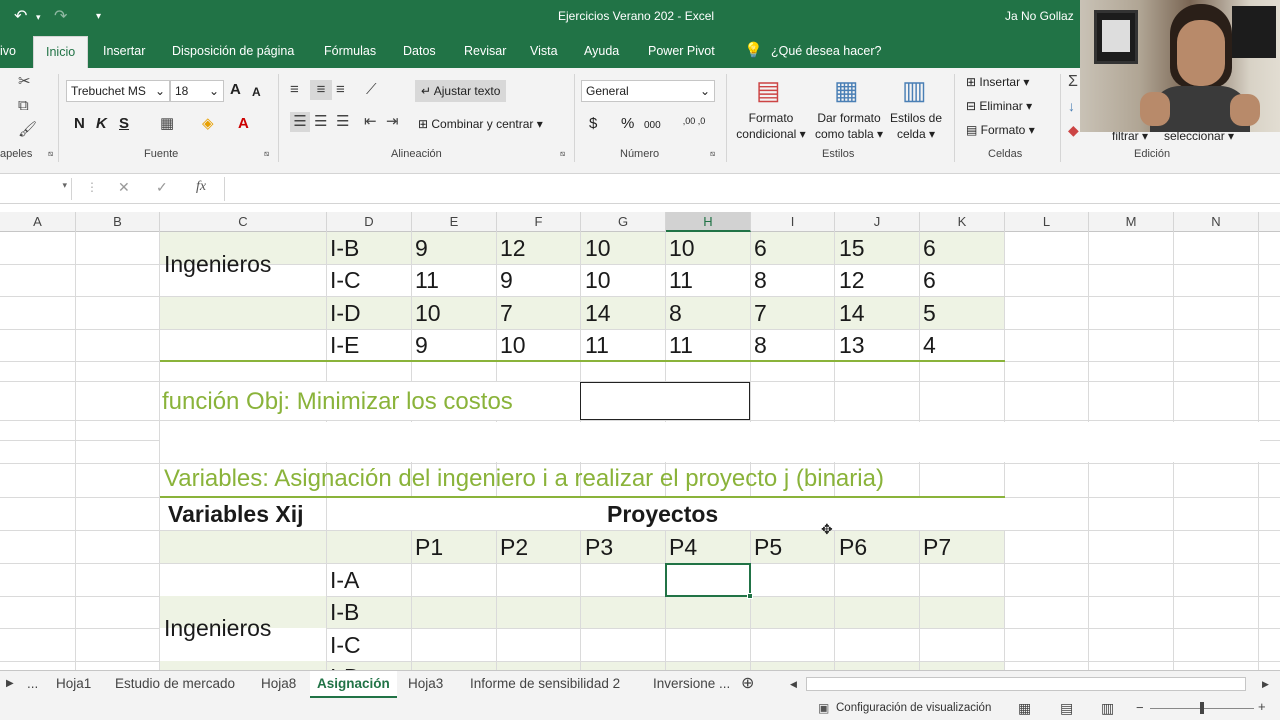 This screenshot has width=1280, height=720. Describe the element at coordinates (962, 222) in the screenshot. I see `column-header: K` at that location.